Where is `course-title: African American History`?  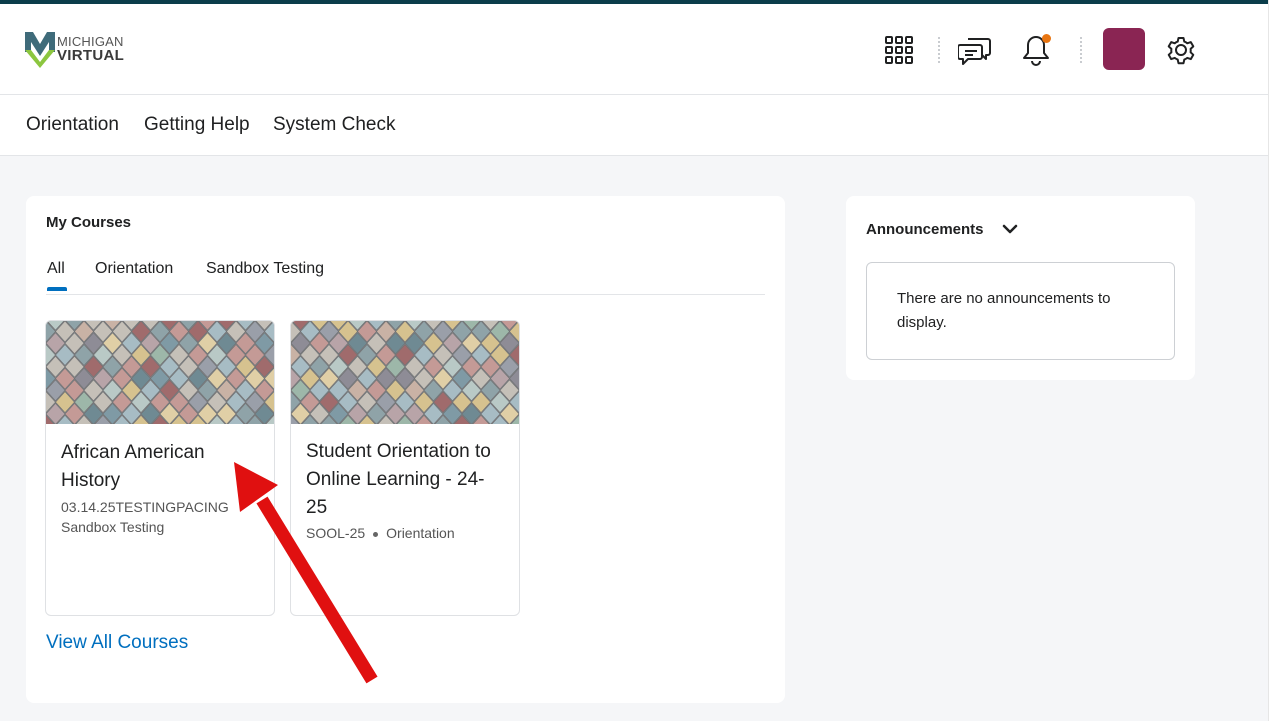
course-title: African American History is located at coordinates (133, 467).